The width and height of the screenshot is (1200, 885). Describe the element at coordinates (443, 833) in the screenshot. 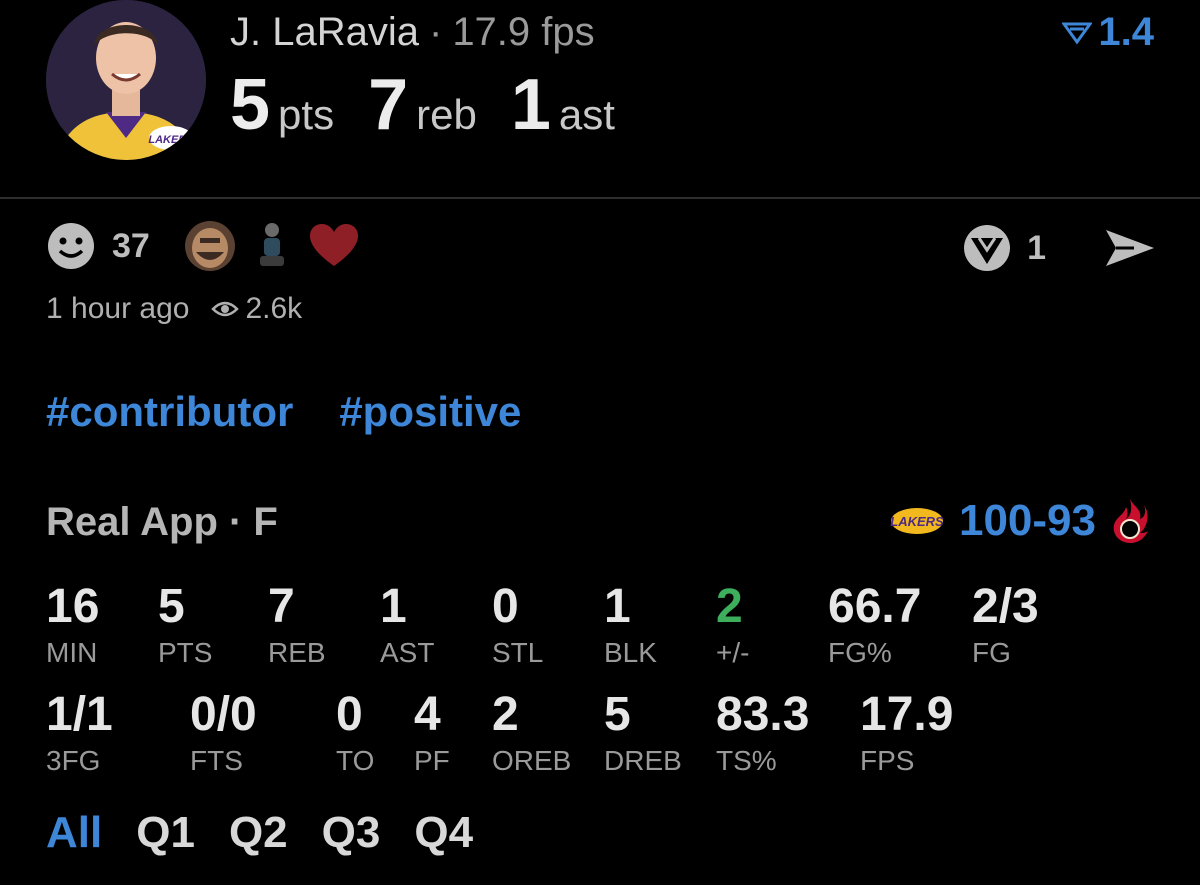

I see `tab-q4: Q4` at that location.